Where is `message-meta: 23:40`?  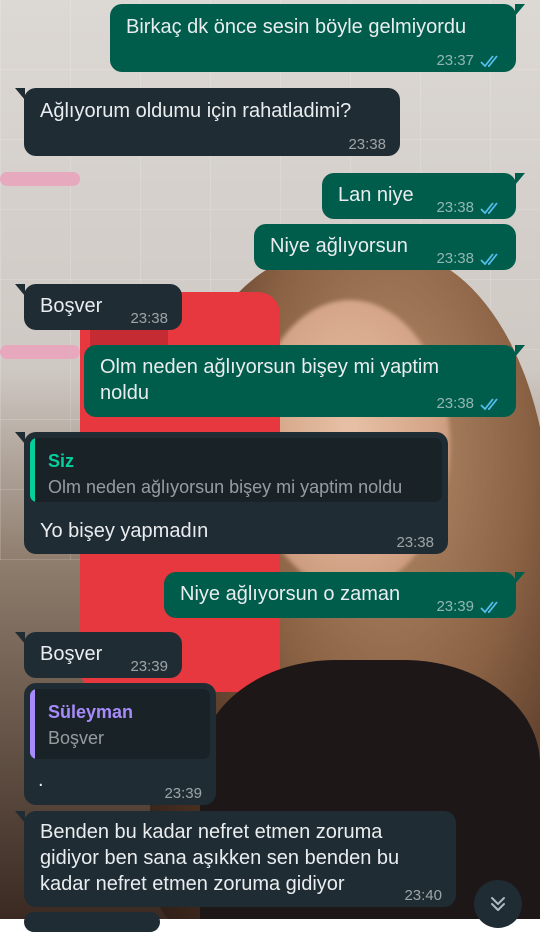 message-meta: 23:40 is located at coordinates (423, 896).